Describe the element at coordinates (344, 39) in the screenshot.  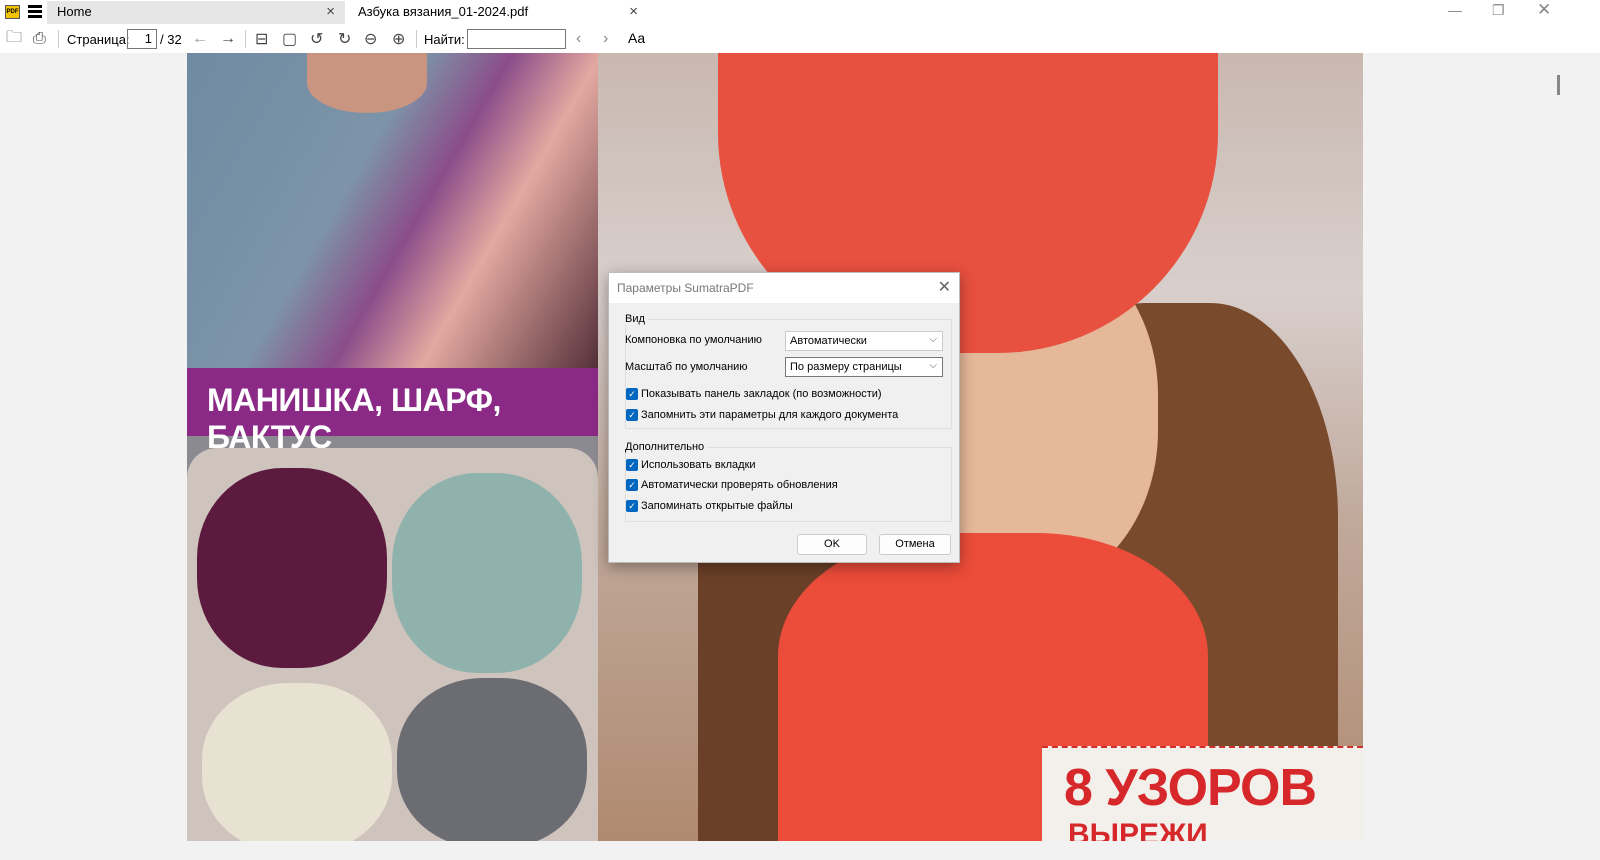
I see `rotate-right-icon: ↻` at that location.